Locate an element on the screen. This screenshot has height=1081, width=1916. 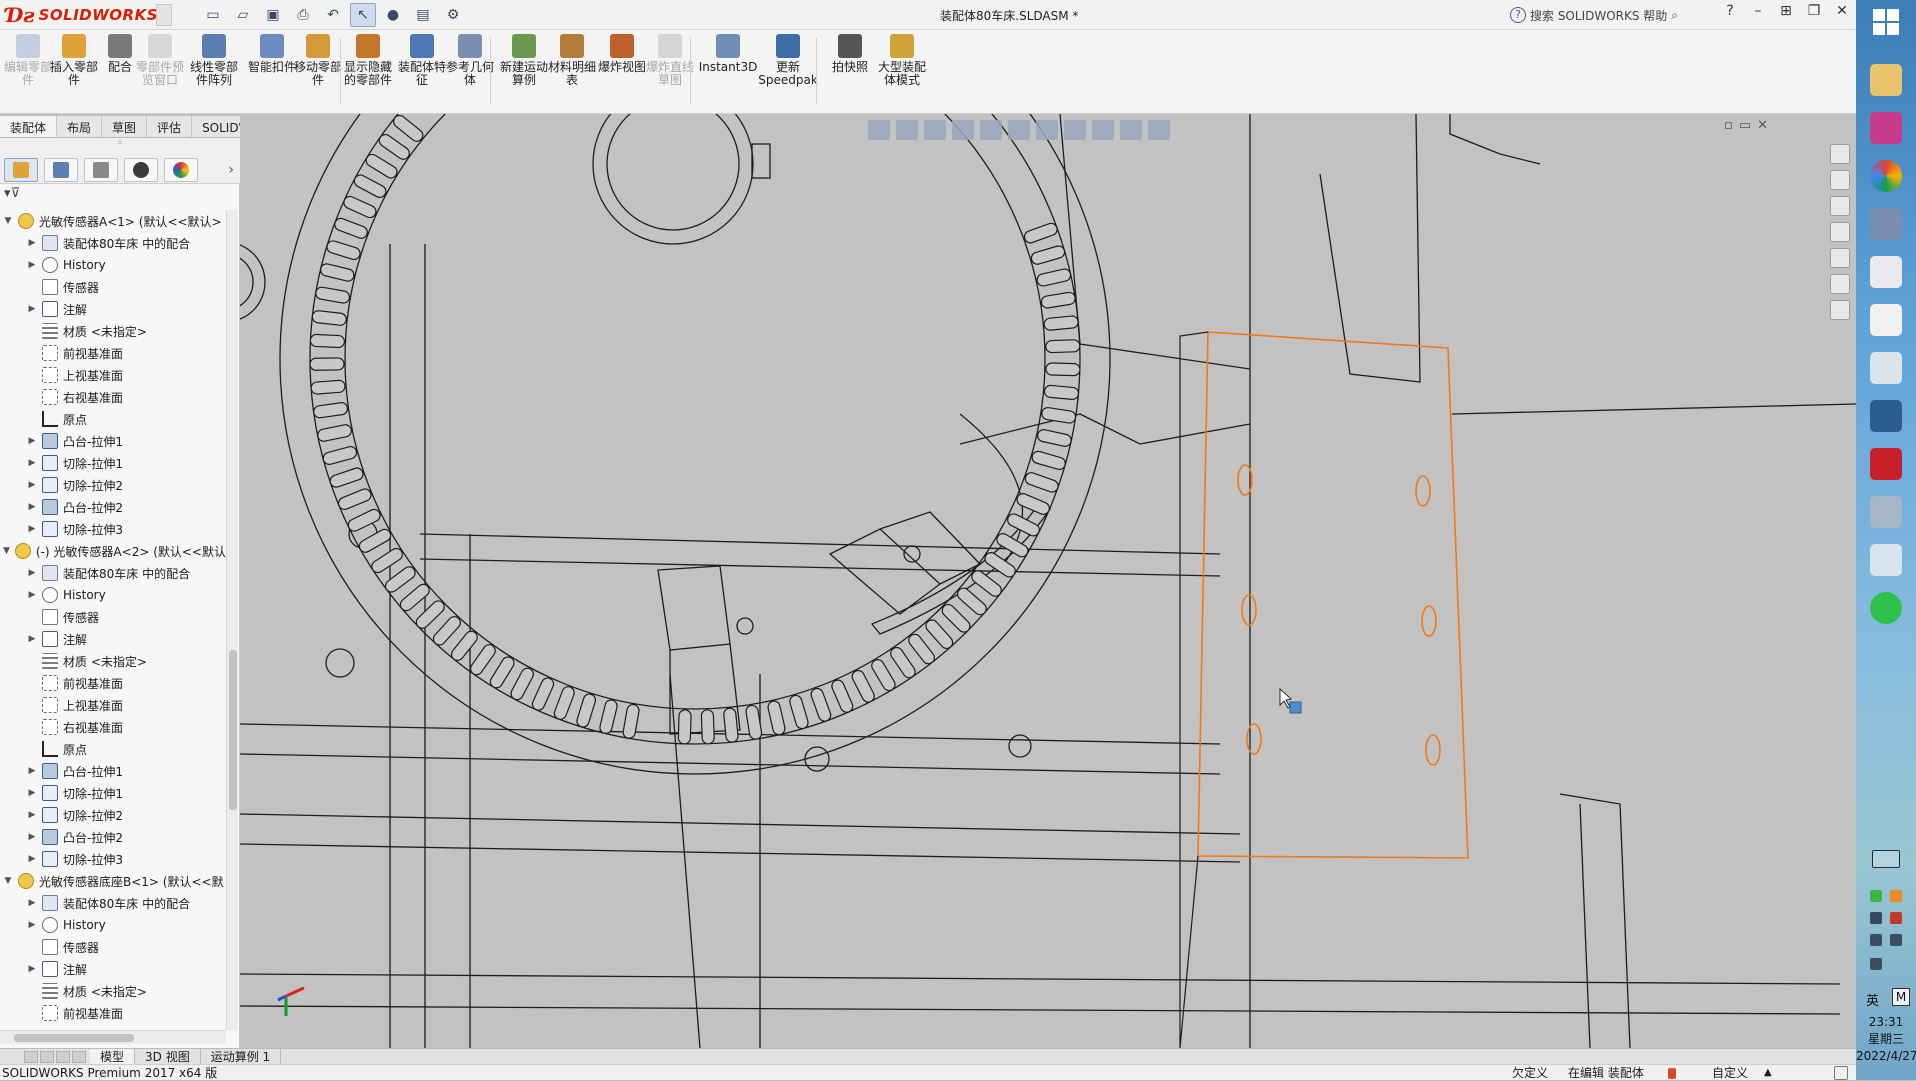
minimize-icon: – is located at coordinates (1758, 11).